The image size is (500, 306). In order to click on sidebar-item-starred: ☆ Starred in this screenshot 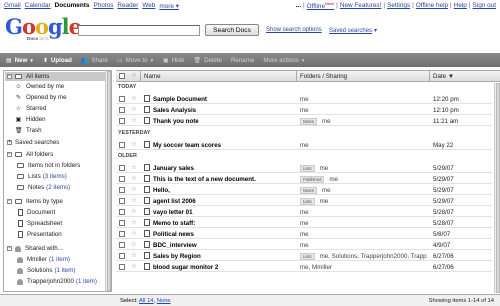, I will do `click(31, 108)`.